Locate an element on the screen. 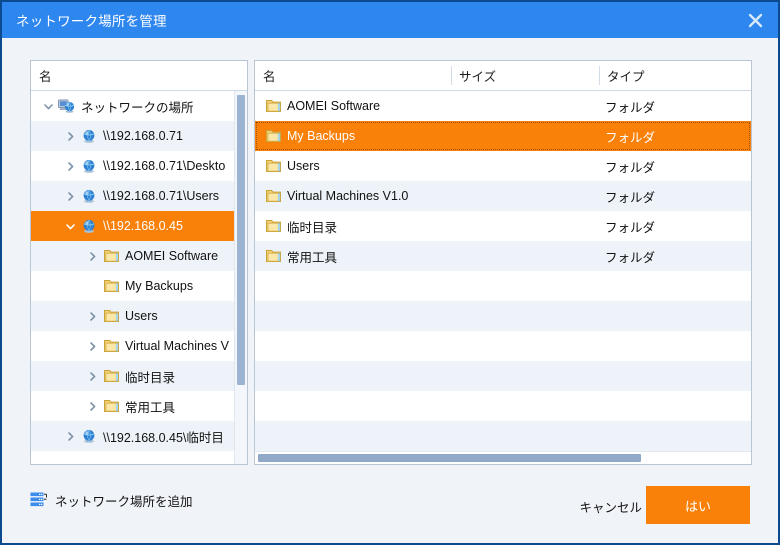  tree-item-7: Users is located at coordinates (139, 316).